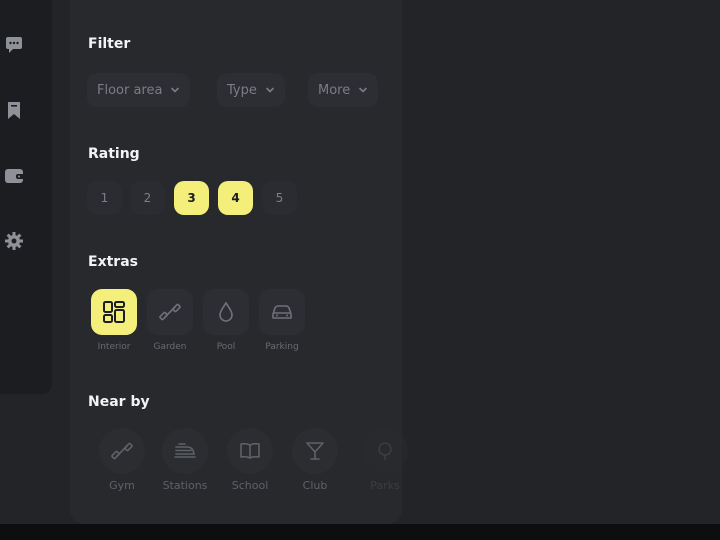  I want to click on extra-label: Interior, so click(114, 347).